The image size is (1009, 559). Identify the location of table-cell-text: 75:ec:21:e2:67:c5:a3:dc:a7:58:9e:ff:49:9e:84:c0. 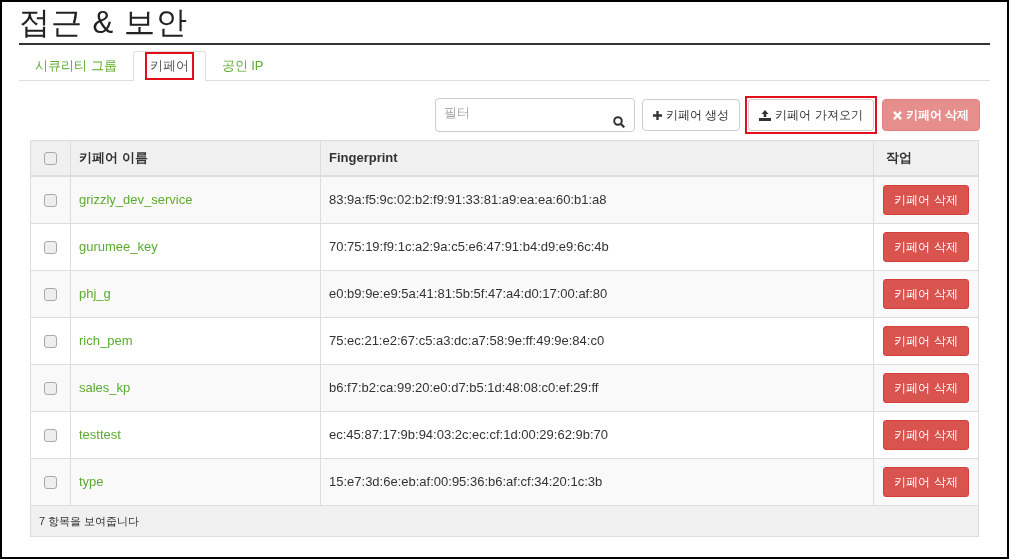
(467, 341).